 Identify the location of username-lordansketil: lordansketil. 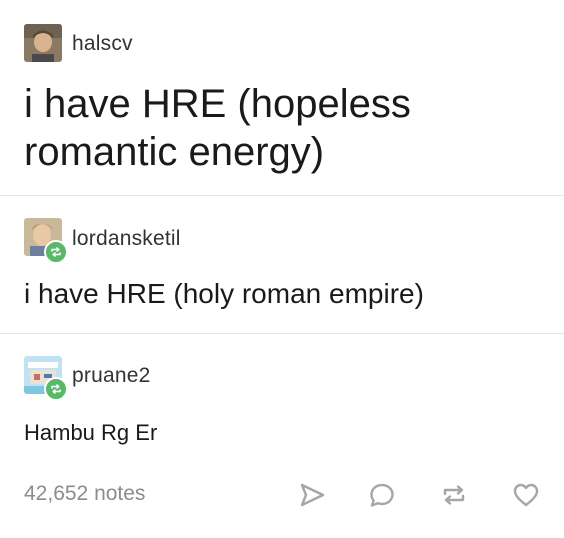
(126, 239).